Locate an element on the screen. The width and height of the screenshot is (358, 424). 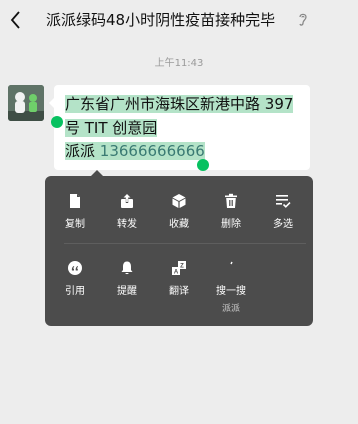
chat-title: 派派绿码48小时阴性疫苗接种完毕 is located at coordinates (161, 20).